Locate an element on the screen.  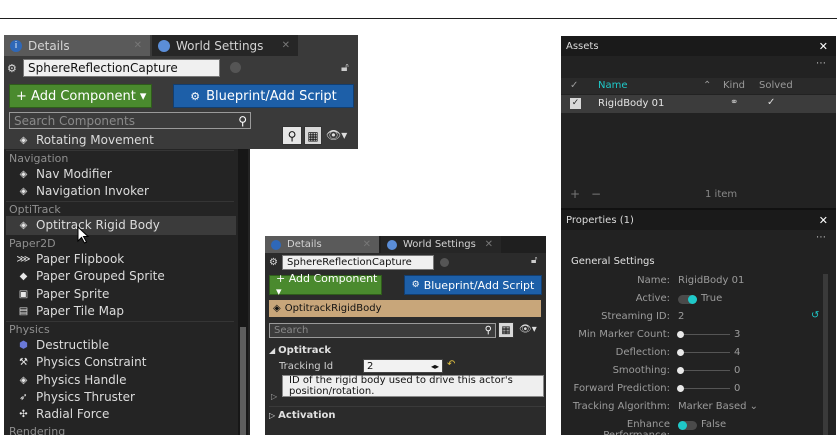
list-item-rotating-movement: ◈ Rotating Movement is located at coordinates (85, 140).